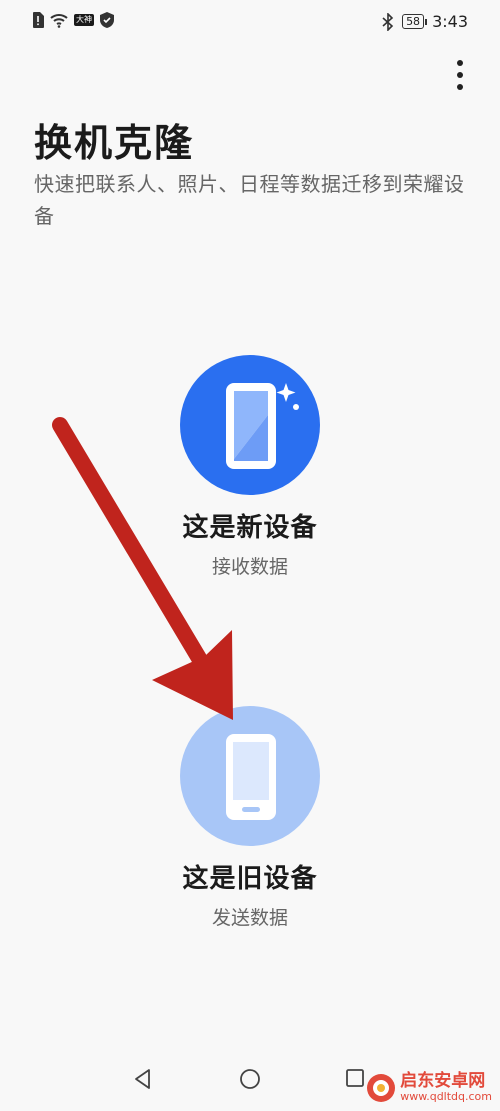 This screenshot has height=1111, width=500. Describe the element at coordinates (381, 1087) in the screenshot. I see `watermark-logo-icon` at that location.